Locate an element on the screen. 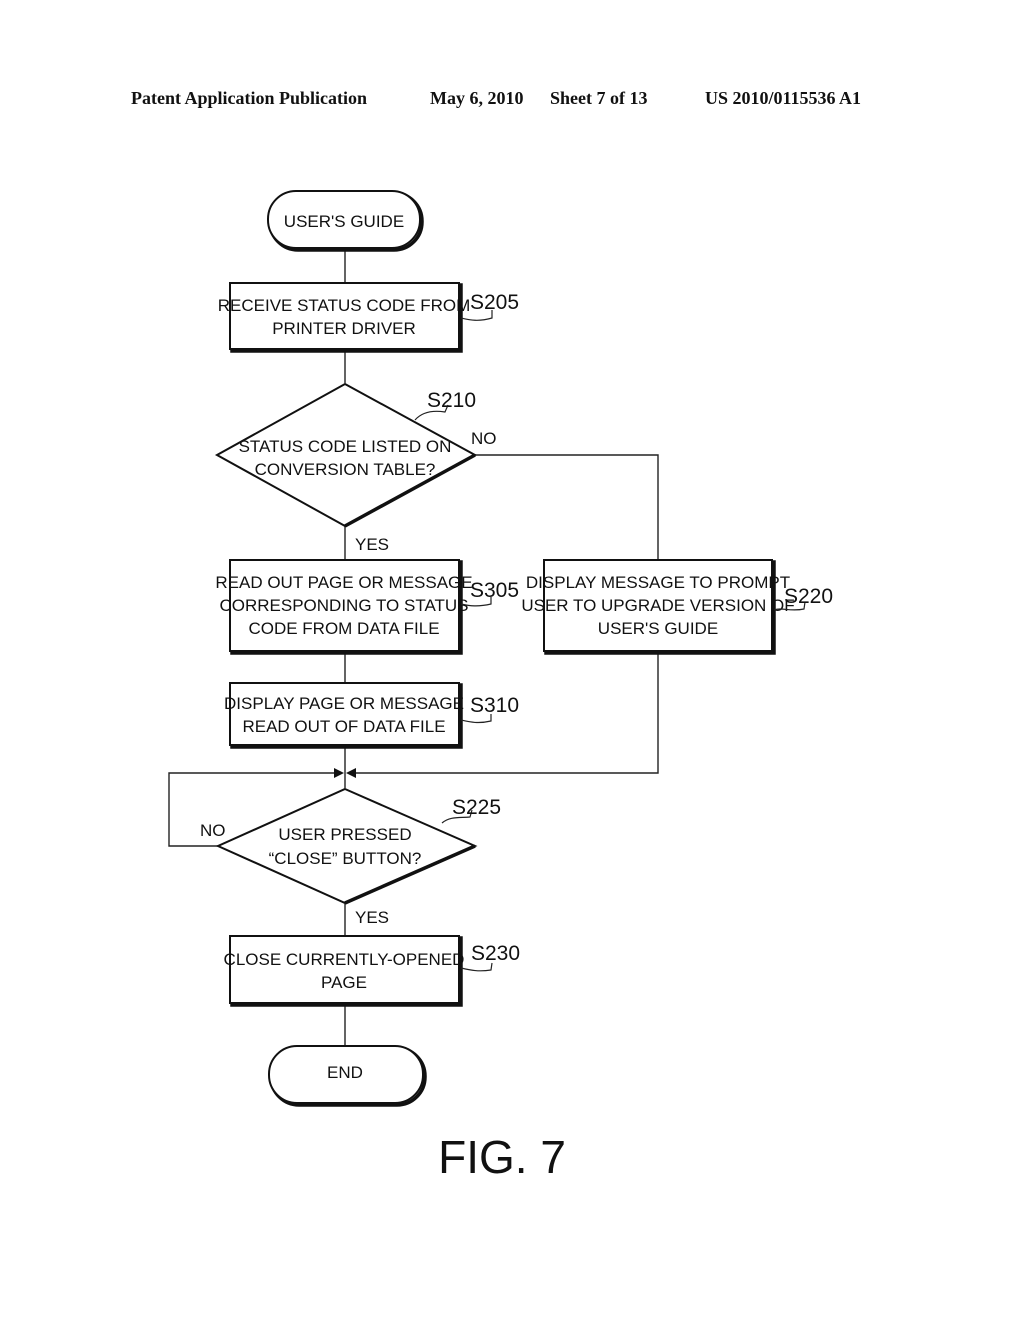 The height and width of the screenshot is (1320, 1024). s220-step-label: S220 is located at coordinates (808, 596).